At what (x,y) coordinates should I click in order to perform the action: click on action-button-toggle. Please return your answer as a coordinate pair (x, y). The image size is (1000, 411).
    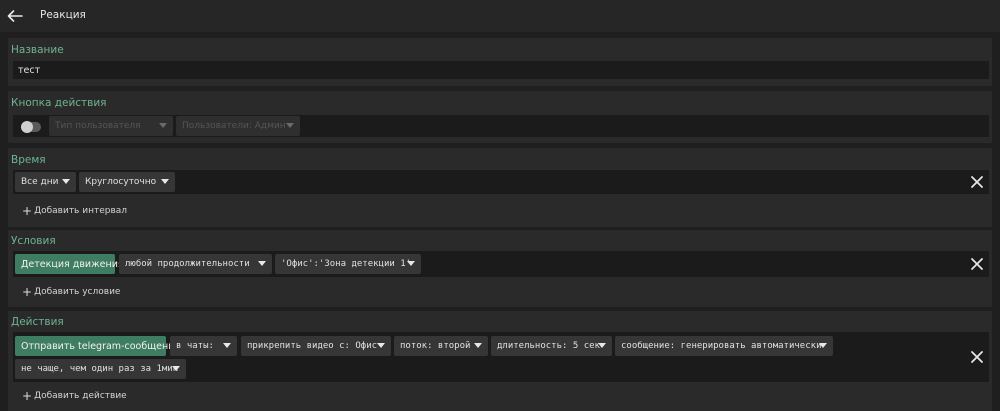
    Looking at the image, I should click on (31, 127).